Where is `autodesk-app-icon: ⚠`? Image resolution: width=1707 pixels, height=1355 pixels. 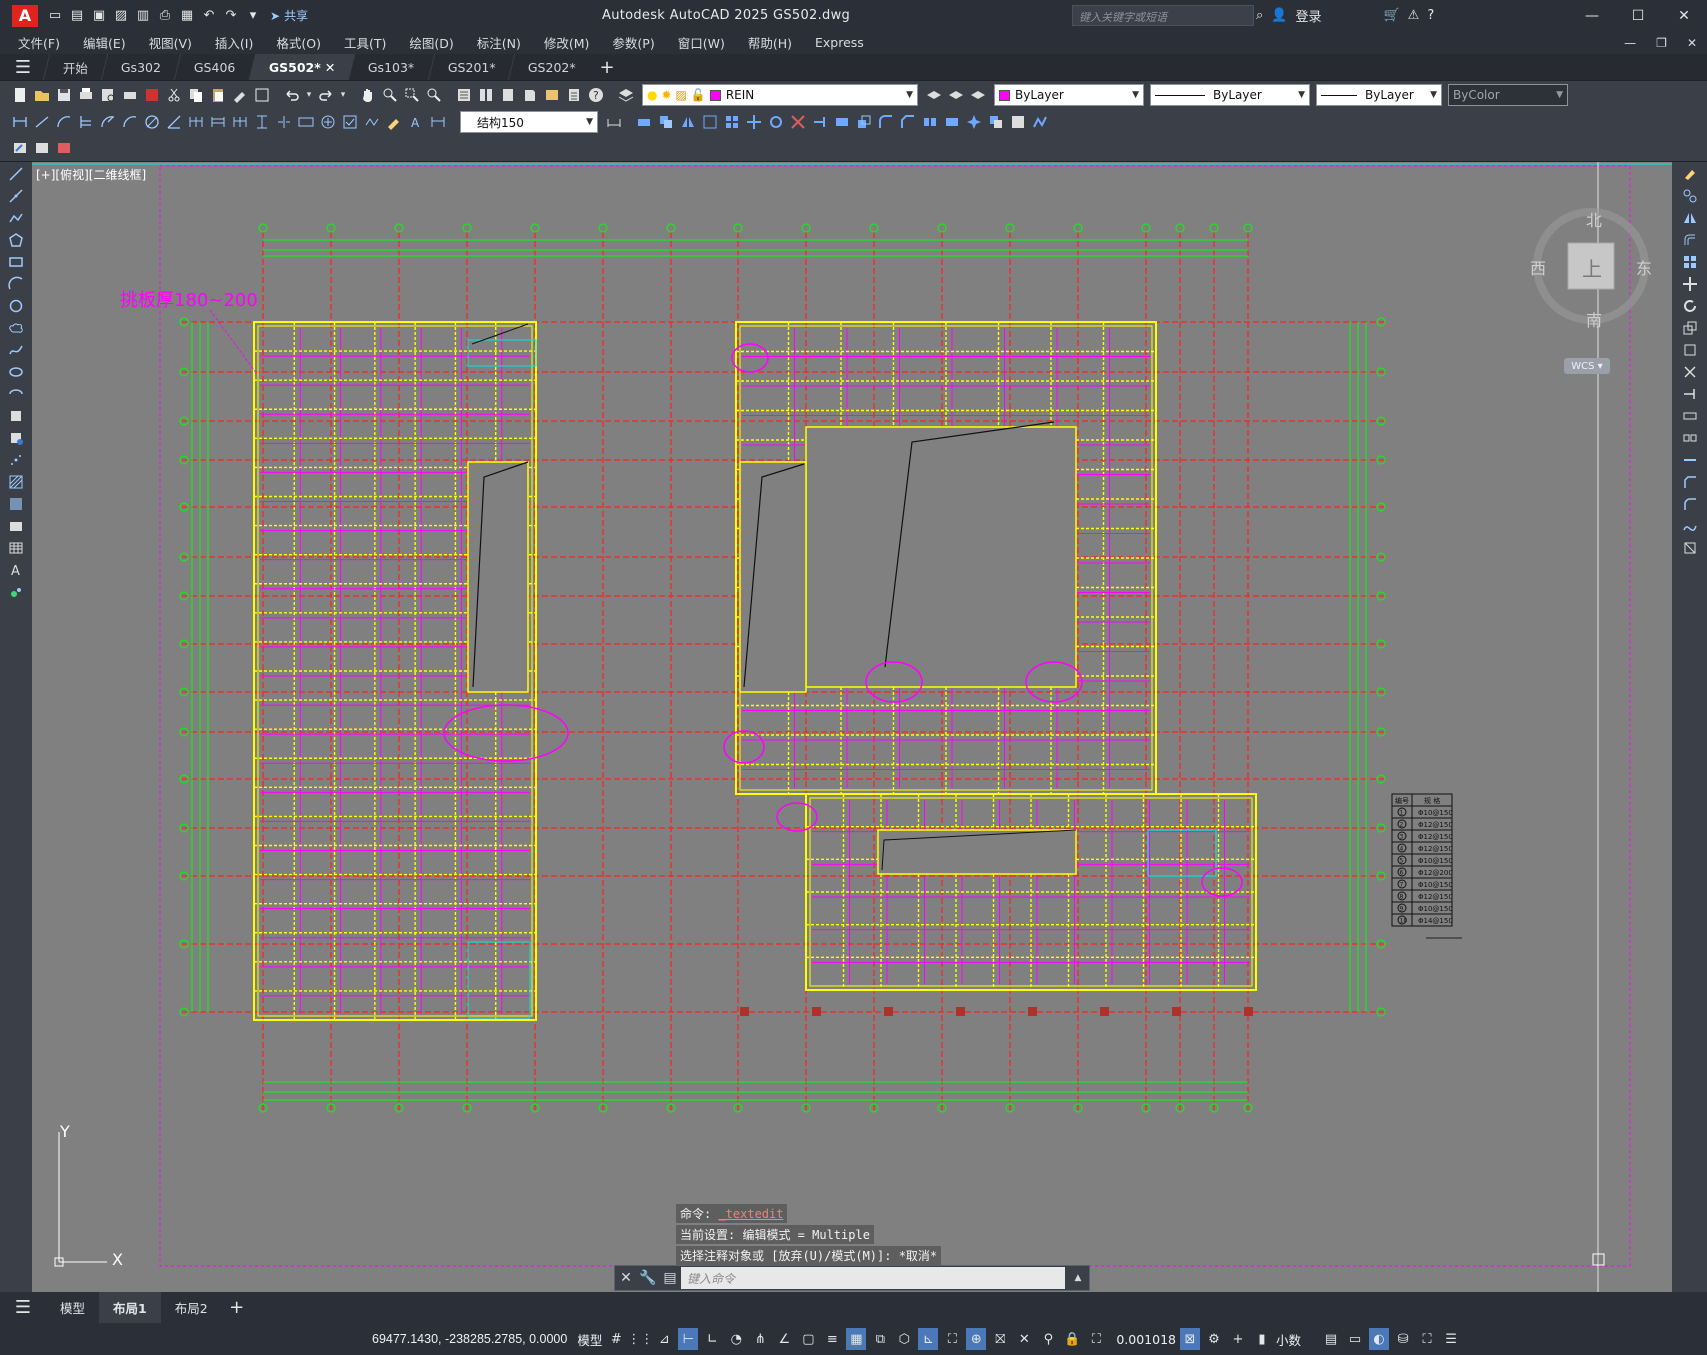
autodesk-app-icon: ⚠ is located at coordinates (1414, 15).